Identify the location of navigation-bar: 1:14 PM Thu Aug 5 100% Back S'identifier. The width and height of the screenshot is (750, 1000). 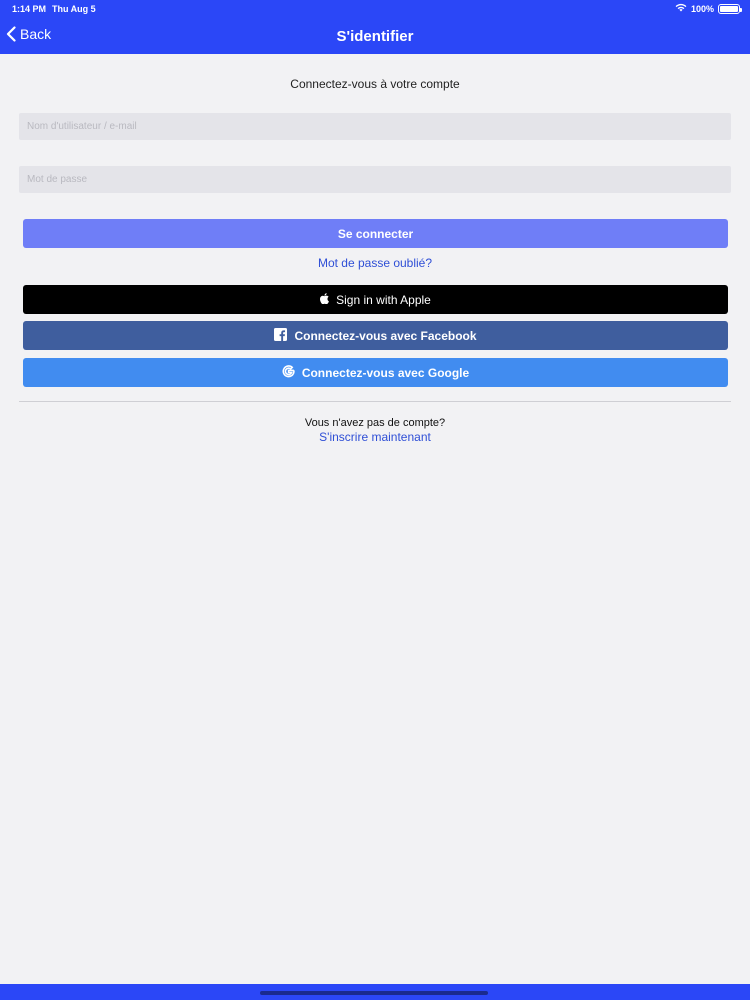
(375, 27).